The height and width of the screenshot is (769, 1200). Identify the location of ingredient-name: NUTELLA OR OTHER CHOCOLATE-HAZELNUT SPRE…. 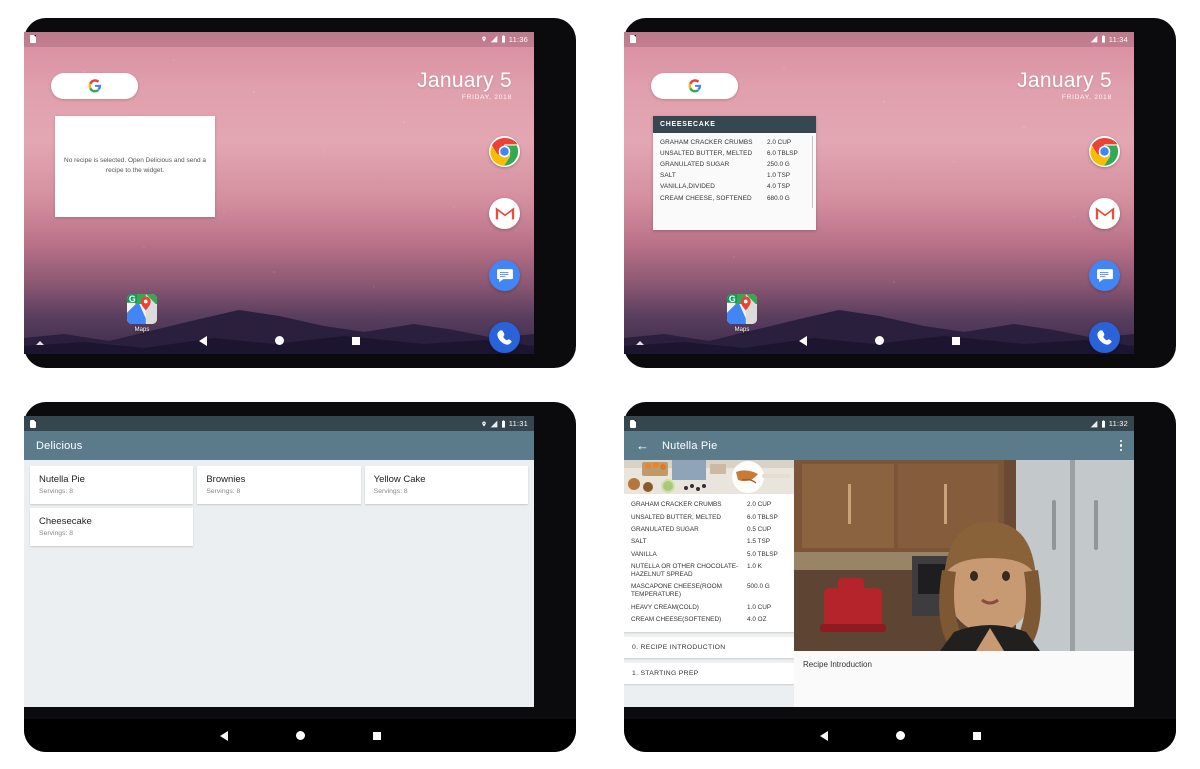
(685, 571).